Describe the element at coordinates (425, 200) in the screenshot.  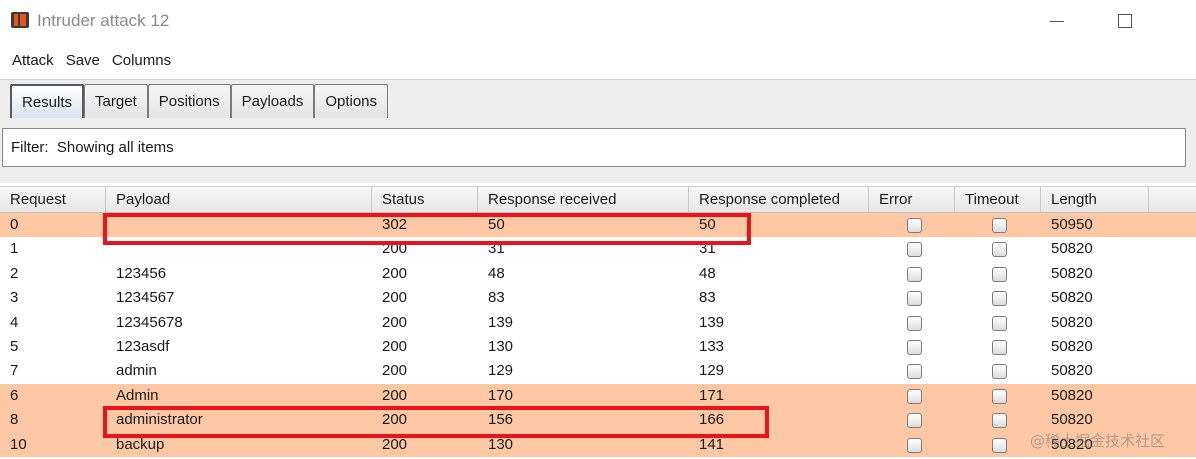
I see `column-header-status: Status` at that location.